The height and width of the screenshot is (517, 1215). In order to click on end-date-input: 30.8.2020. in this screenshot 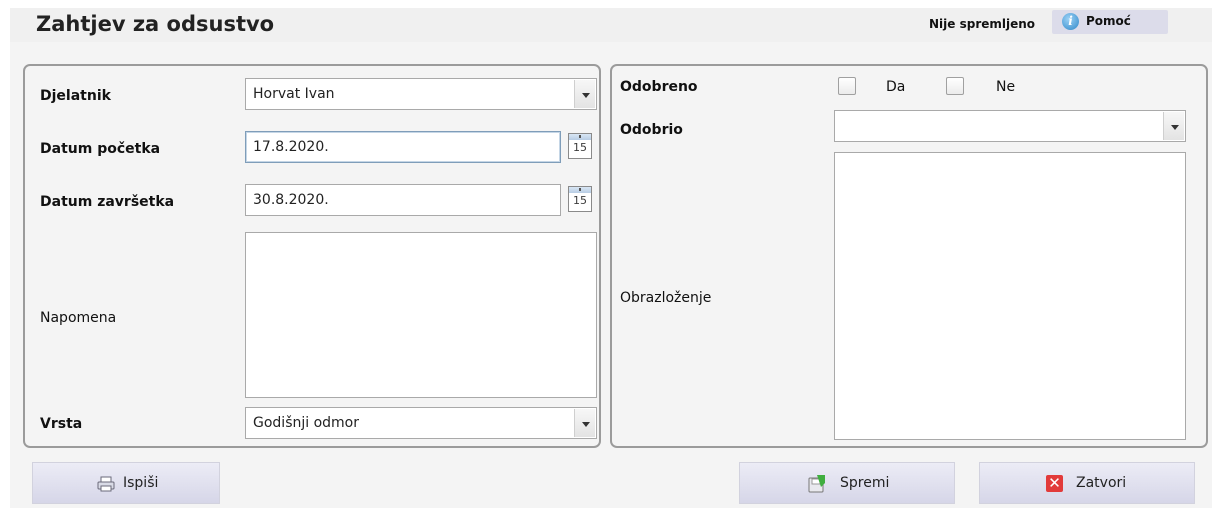, I will do `click(403, 200)`.